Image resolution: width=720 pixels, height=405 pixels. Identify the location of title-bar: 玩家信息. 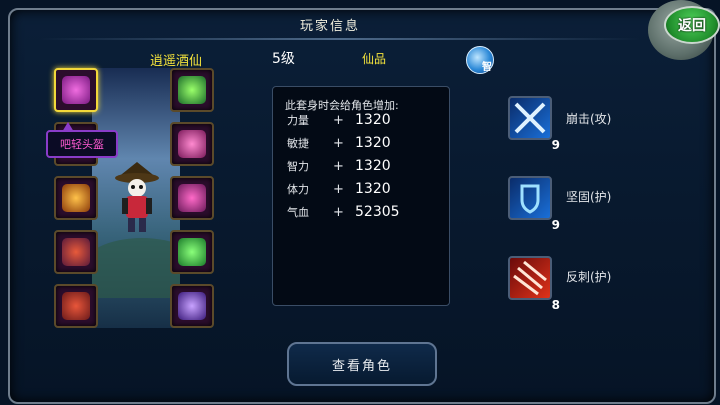
(330, 24).